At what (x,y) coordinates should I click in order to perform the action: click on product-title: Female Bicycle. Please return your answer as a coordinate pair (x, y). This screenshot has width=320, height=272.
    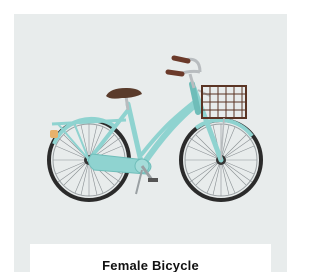
    Looking at the image, I should click on (150, 265).